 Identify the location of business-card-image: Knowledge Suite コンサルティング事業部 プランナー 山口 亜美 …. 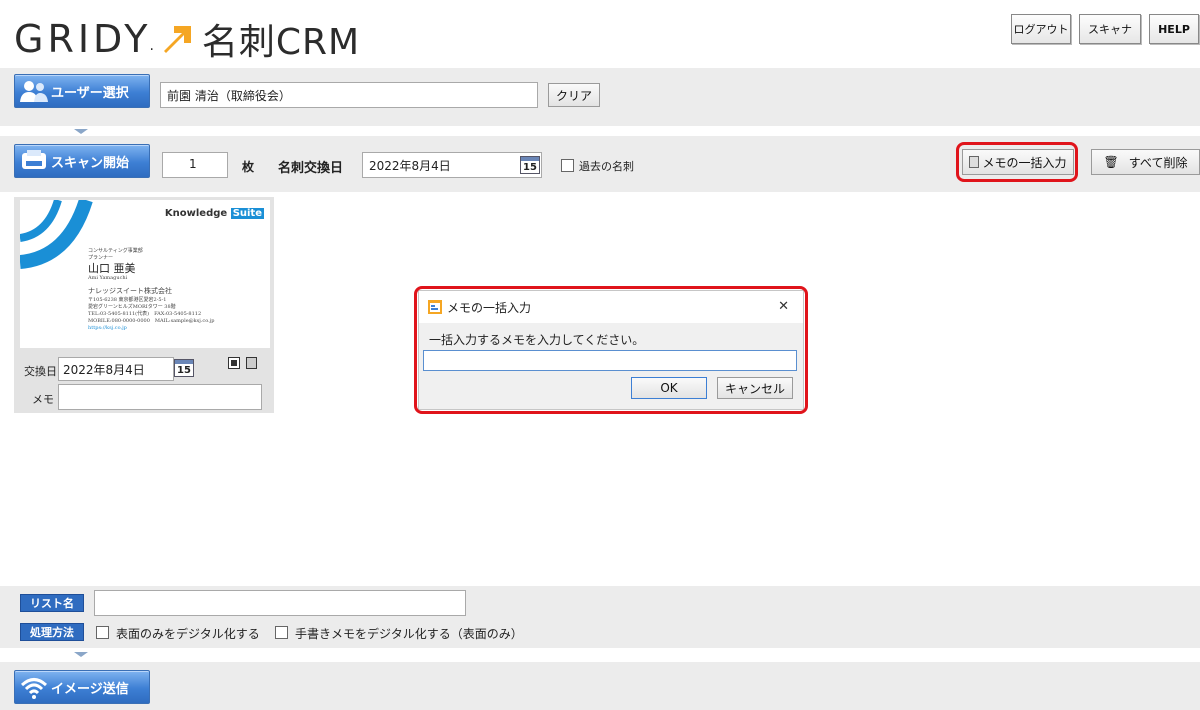
(145, 274).